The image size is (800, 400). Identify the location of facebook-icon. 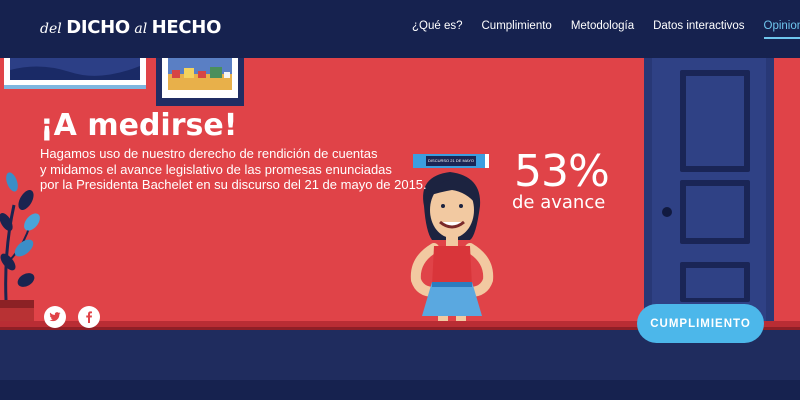
(89, 317).